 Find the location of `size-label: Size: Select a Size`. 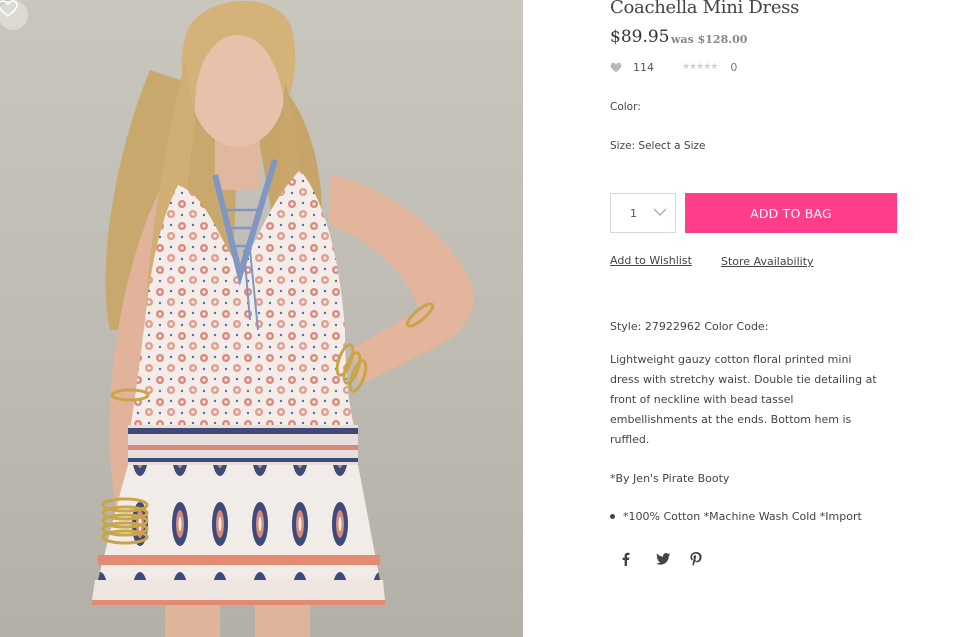

size-label: Size: Select a Size is located at coordinates (657, 146).